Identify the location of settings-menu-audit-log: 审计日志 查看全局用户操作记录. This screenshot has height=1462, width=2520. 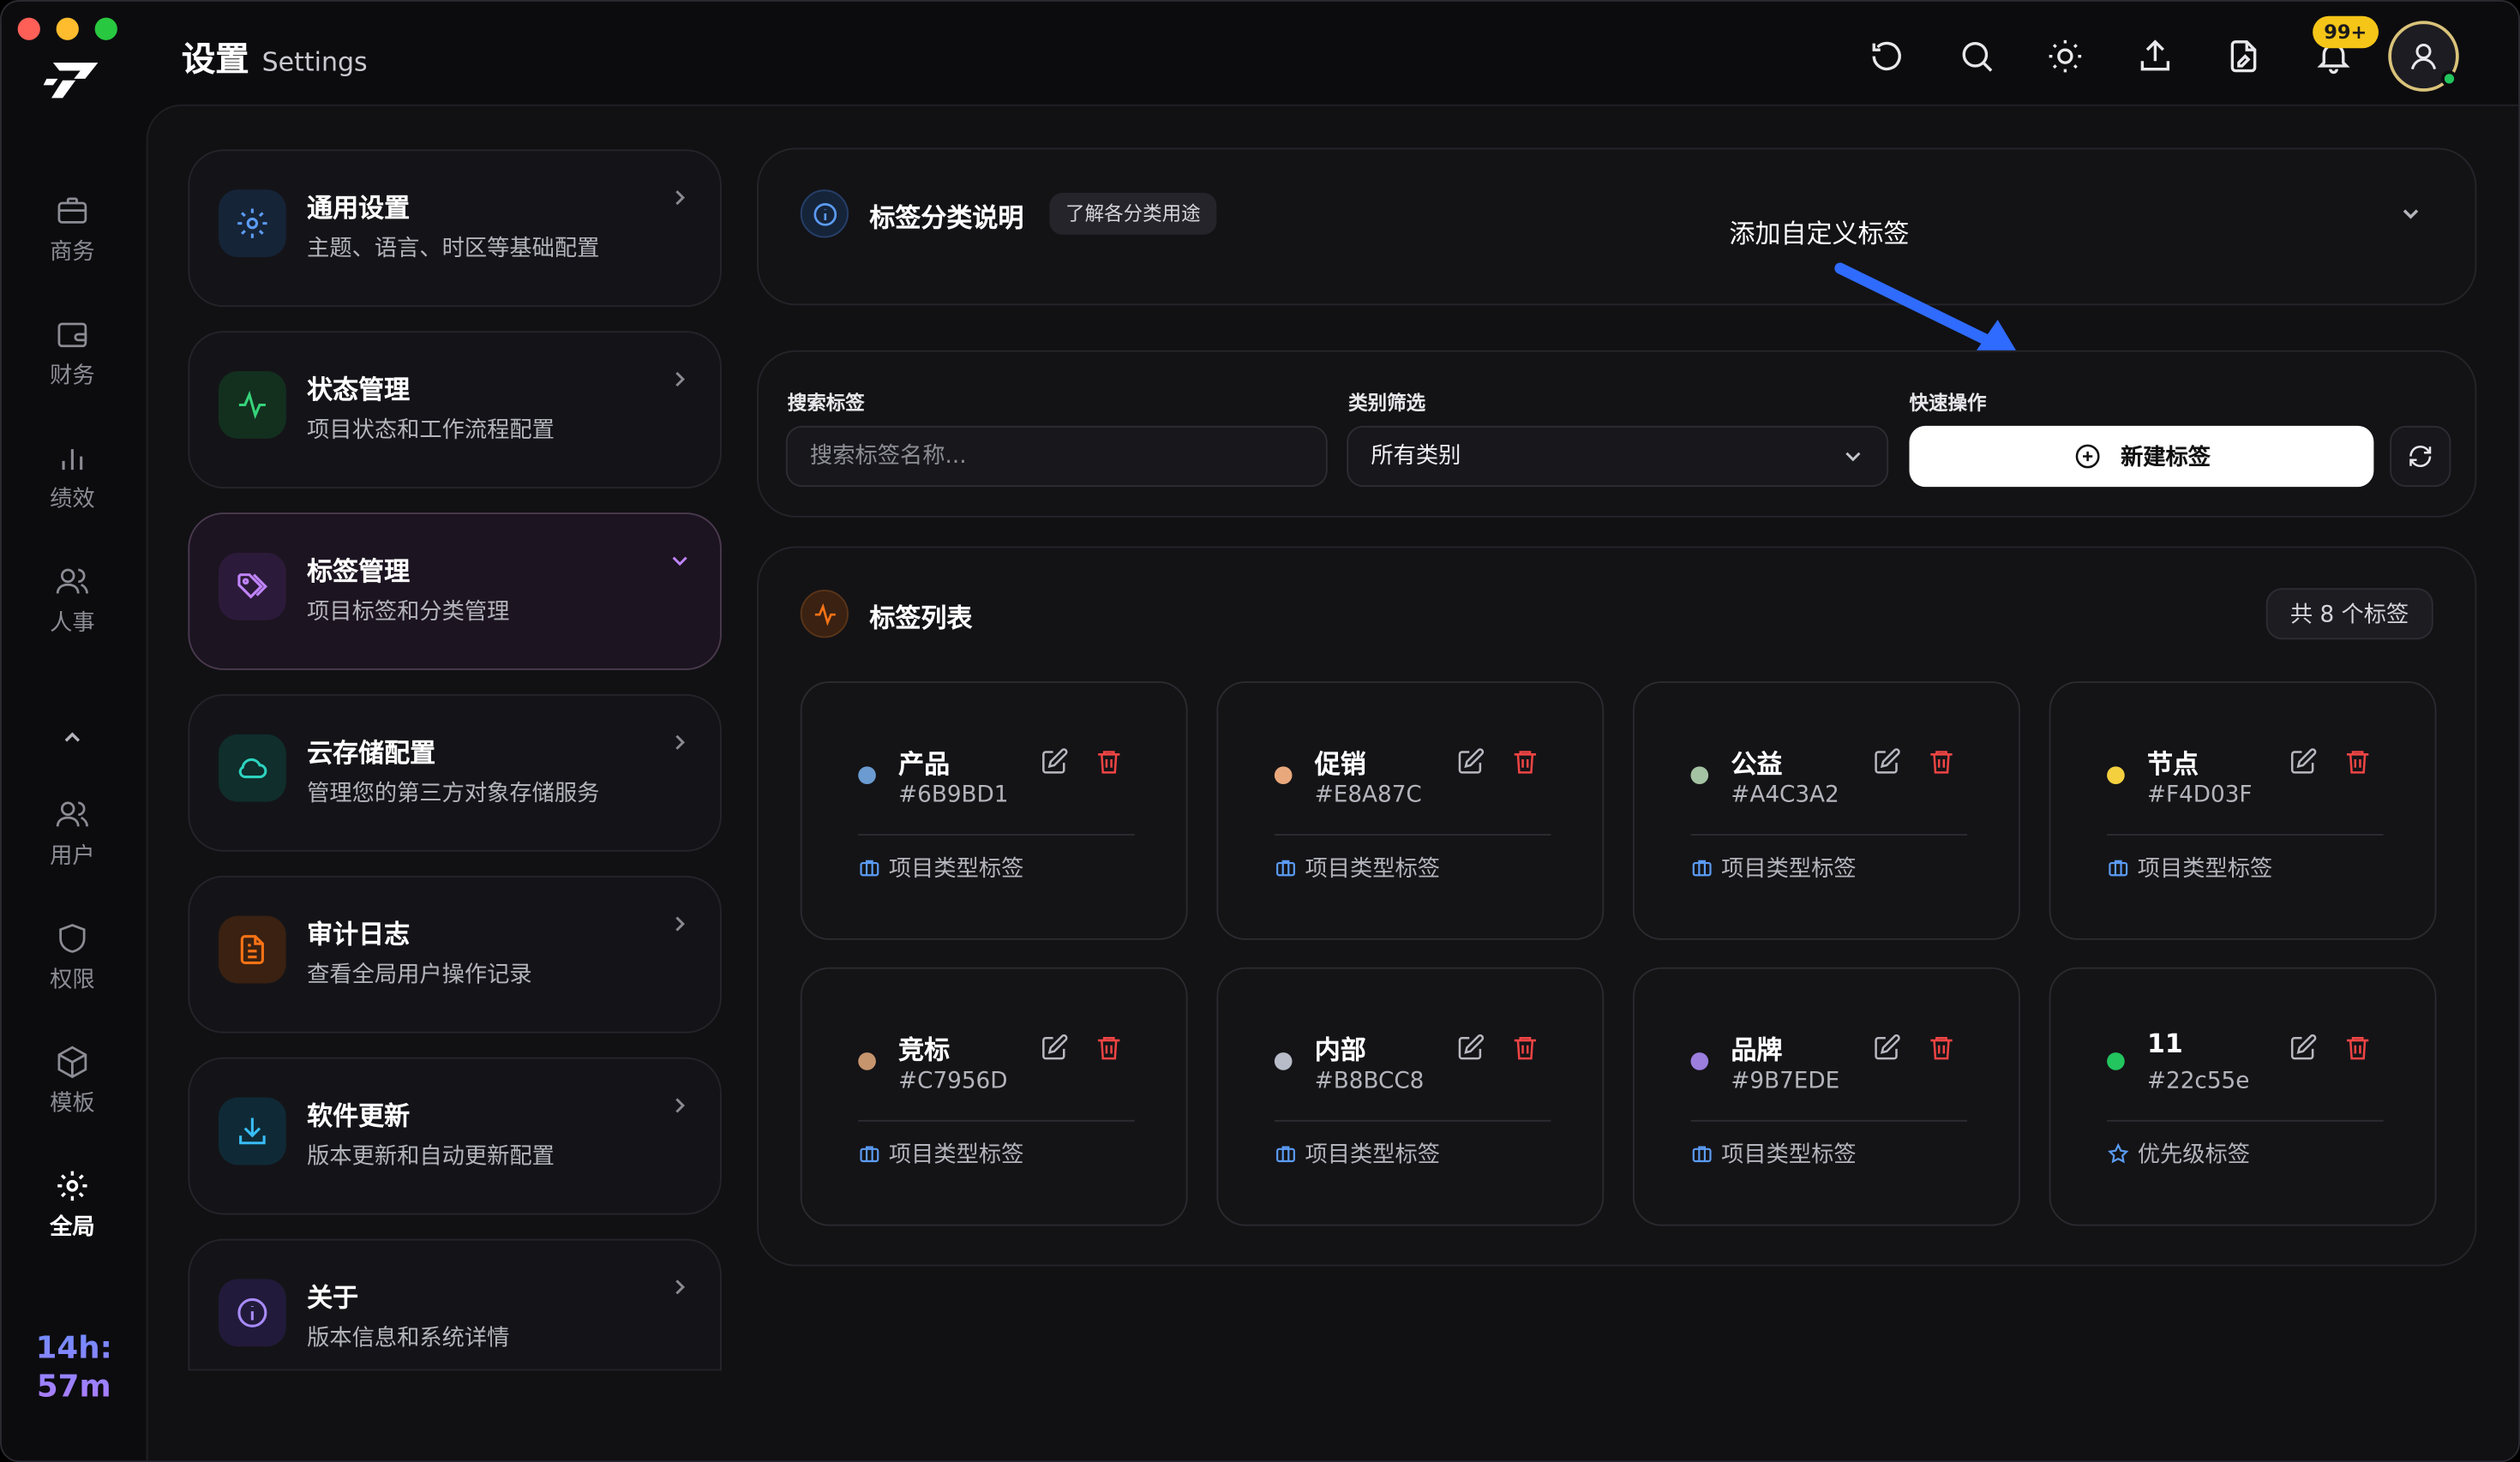
(455, 954).